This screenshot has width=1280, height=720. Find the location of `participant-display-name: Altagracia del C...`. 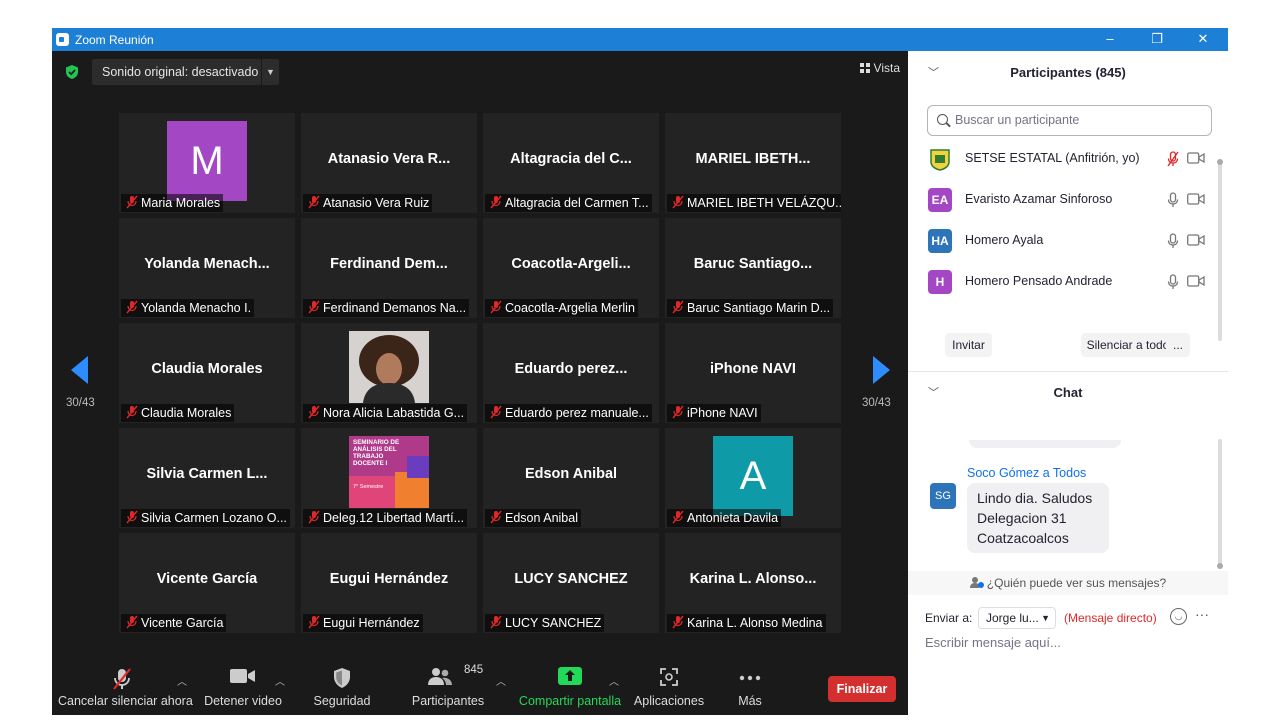

participant-display-name: Altagracia del C... is located at coordinates (571, 159).